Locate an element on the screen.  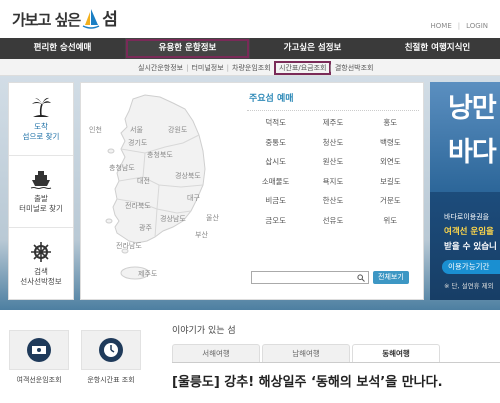
ship-wheel-icon is located at coordinates (41, 252).